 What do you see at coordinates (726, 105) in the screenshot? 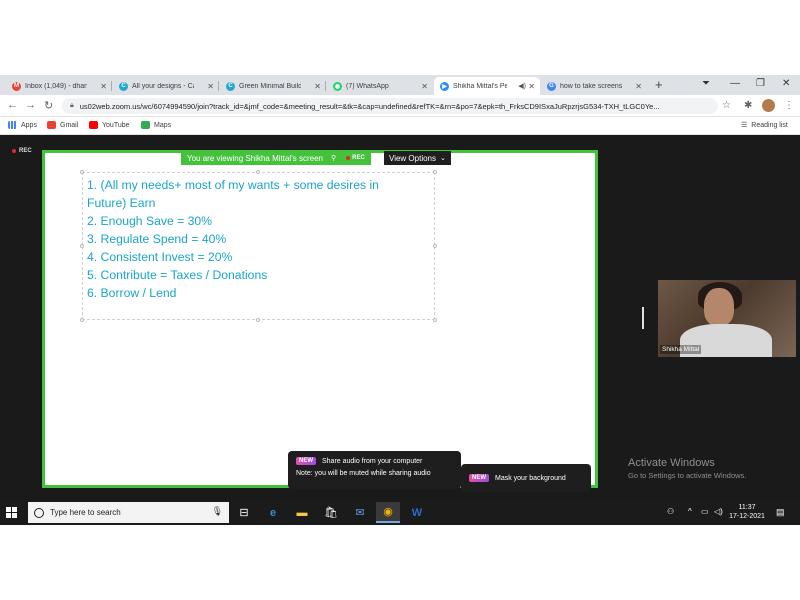
I see `bookmark-star-icon: ☆` at bounding box center [726, 105].